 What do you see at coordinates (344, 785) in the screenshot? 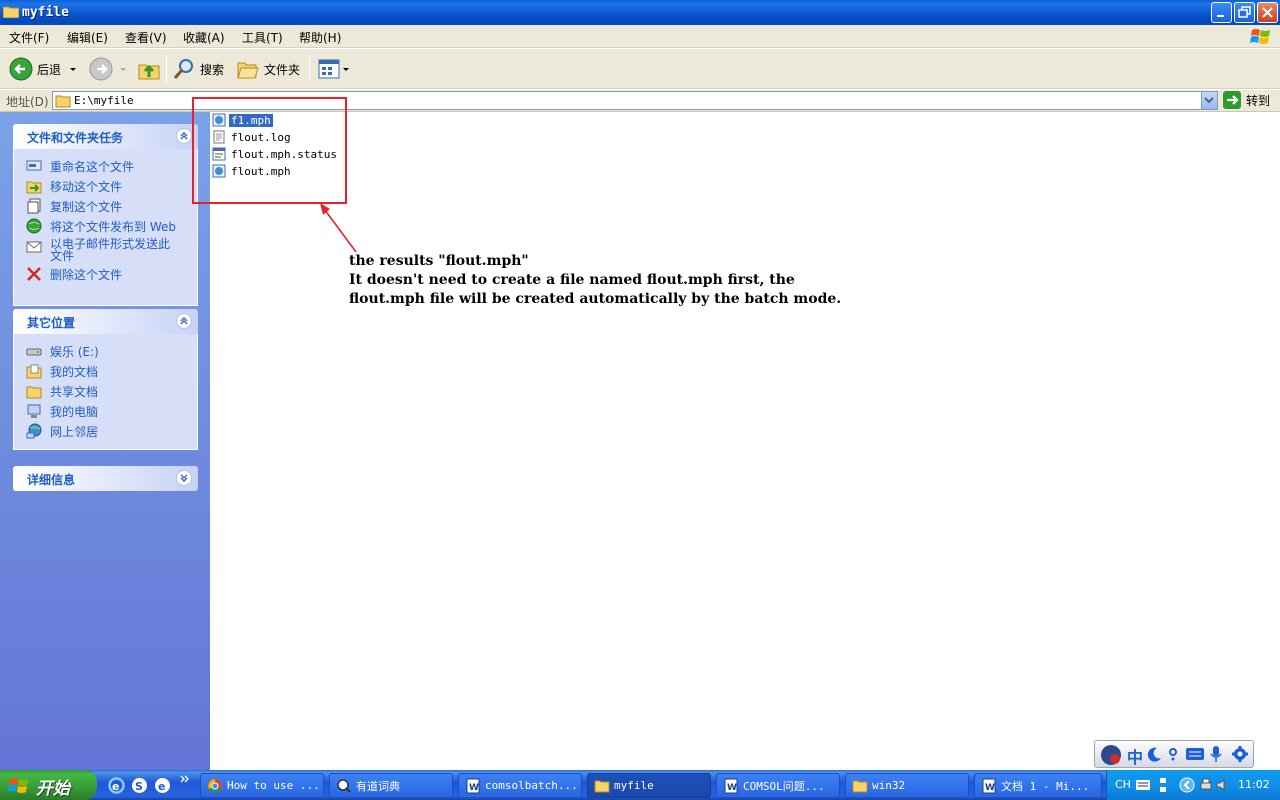
I see `dictionary-icon` at bounding box center [344, 785].